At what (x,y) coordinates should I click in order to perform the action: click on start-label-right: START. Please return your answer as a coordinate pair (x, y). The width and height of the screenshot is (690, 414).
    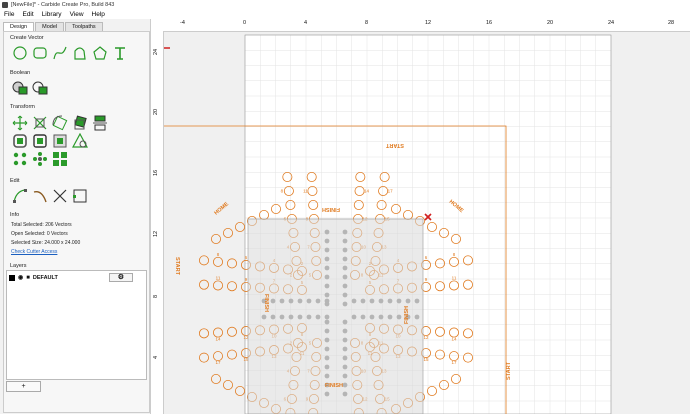
    Looking at the image, I should click on (509, 370).